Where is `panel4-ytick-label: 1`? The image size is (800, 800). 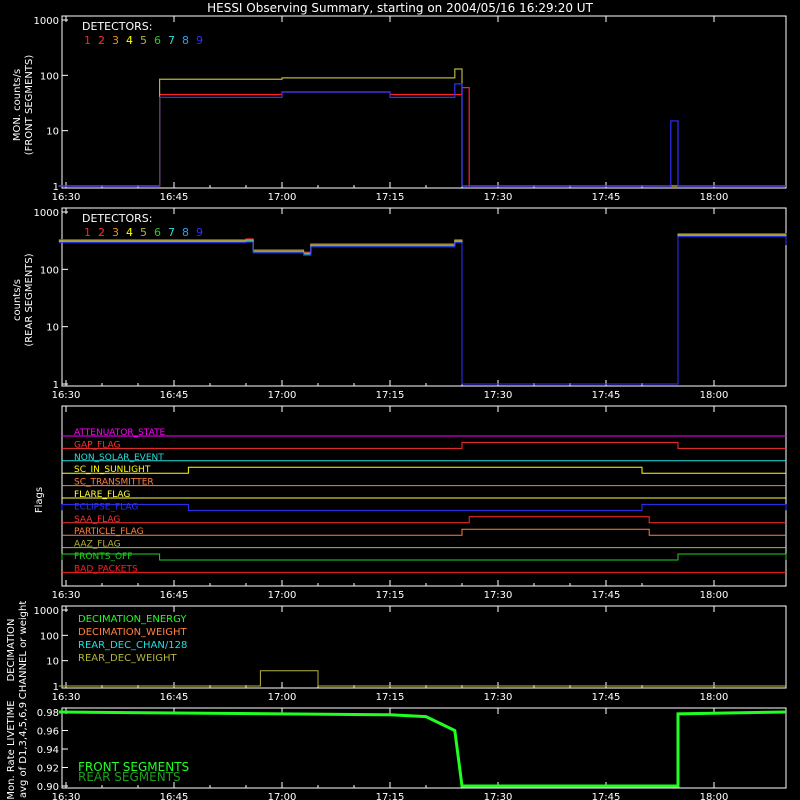 panel4-ytick-label: 1 is located at coordinates (56, 687).